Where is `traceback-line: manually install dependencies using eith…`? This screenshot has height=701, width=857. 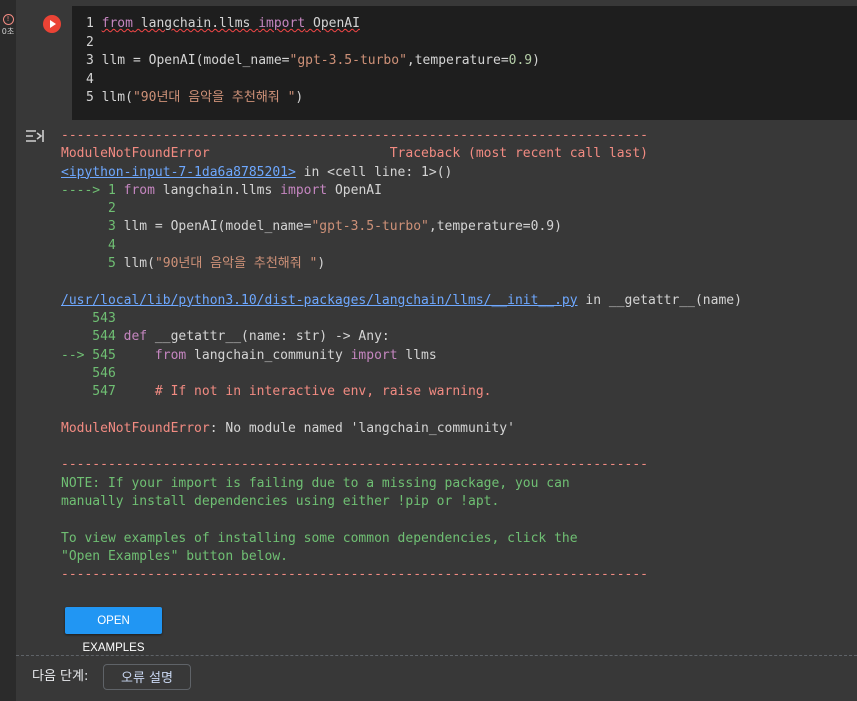 traceback-line: manually install dependencies using eith… is located at coordinates (280, 501).